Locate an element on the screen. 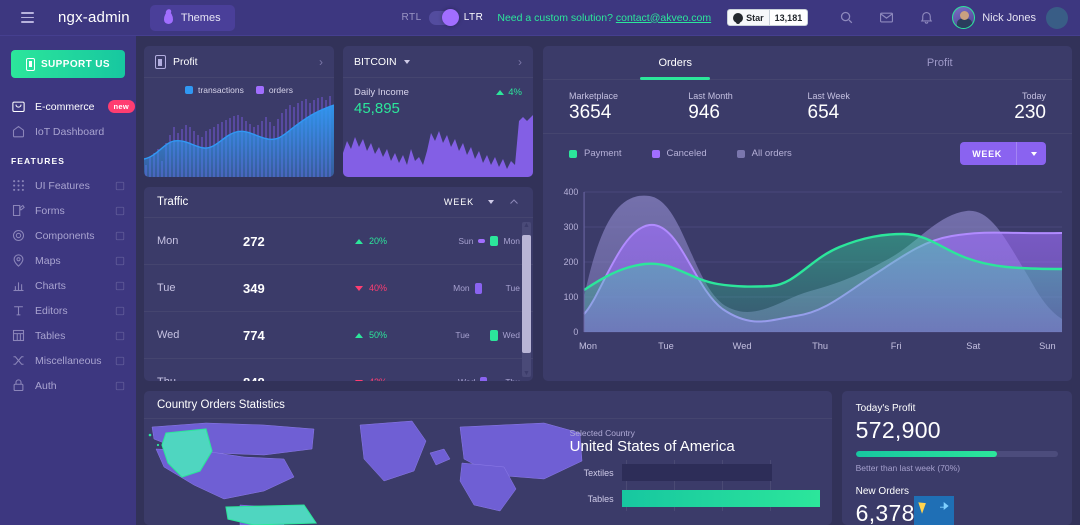 The image size is (1080, 525). text-icon is located at coordinates (18, 311).